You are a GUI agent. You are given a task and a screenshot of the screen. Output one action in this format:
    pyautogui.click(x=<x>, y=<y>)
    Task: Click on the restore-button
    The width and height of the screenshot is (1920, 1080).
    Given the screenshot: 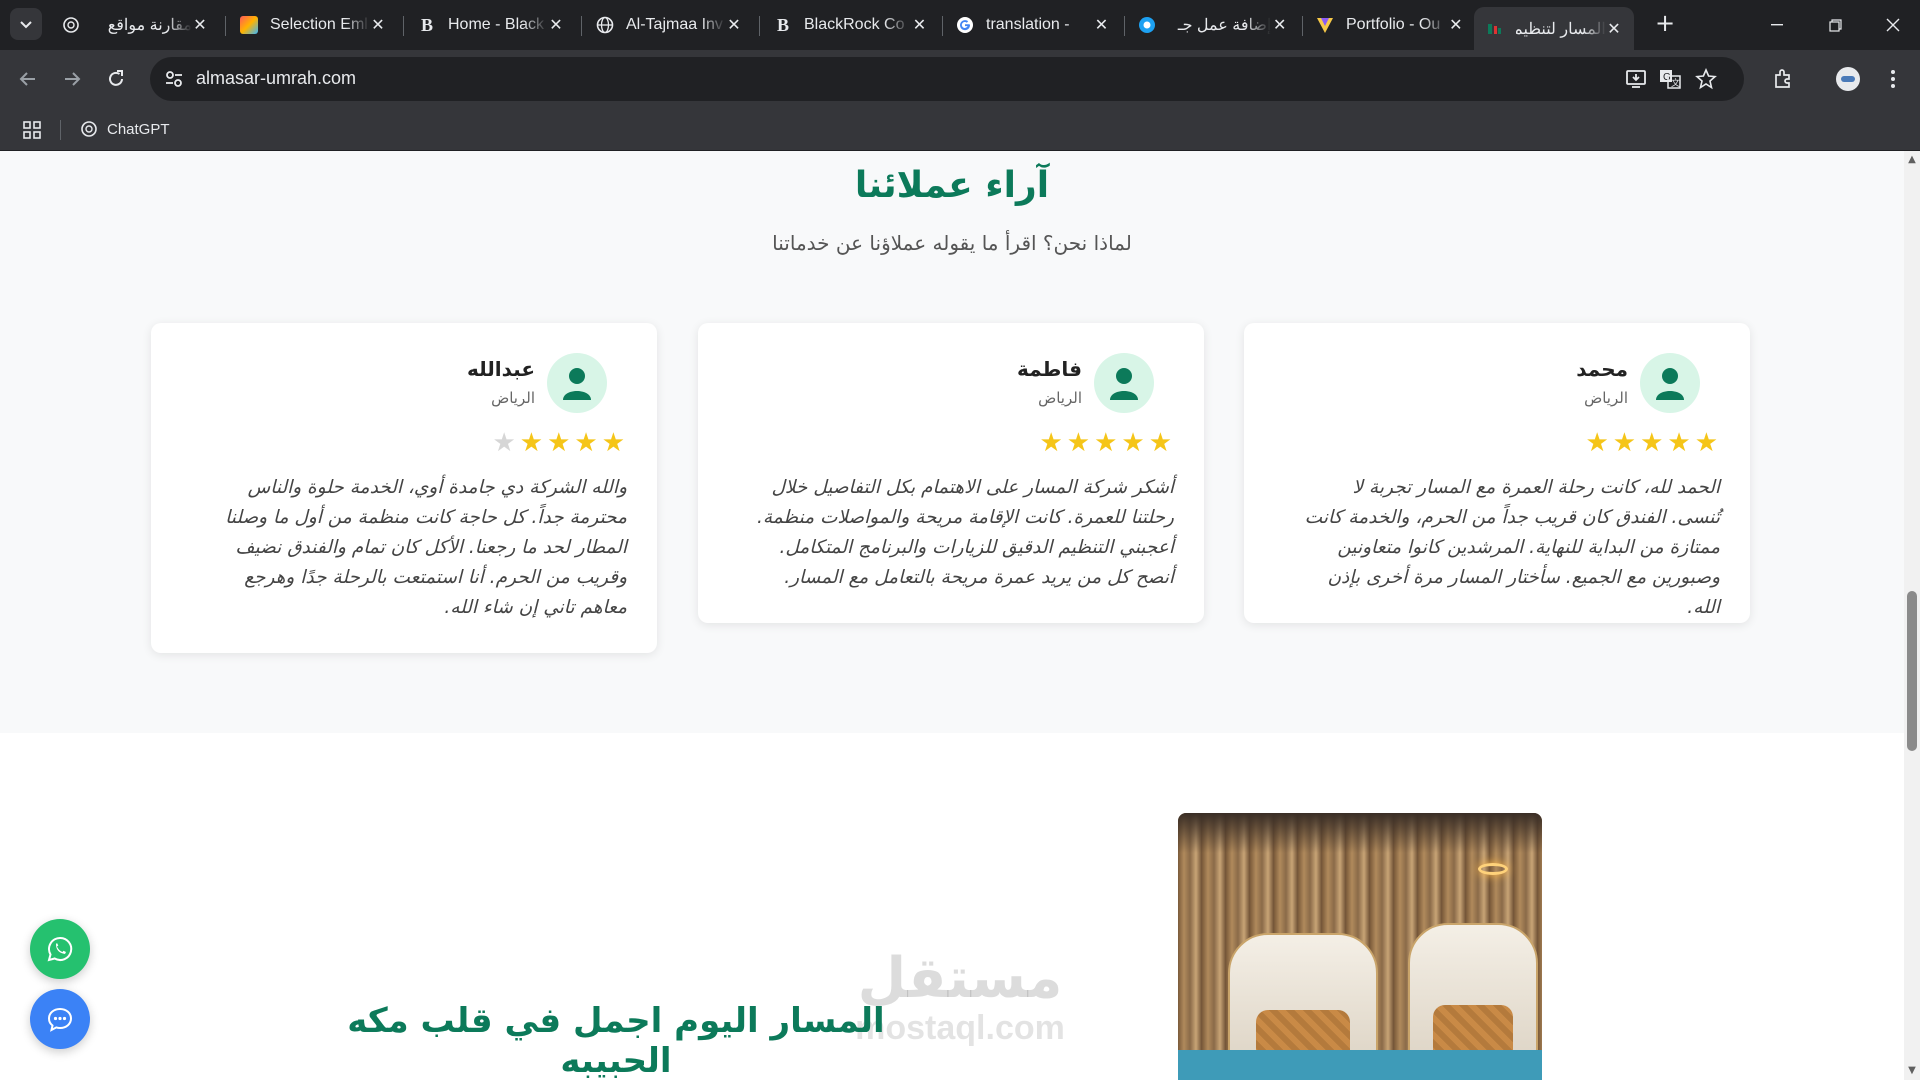 What is the action you would take?
    pyautogui.click(x=1835, y=25)
    